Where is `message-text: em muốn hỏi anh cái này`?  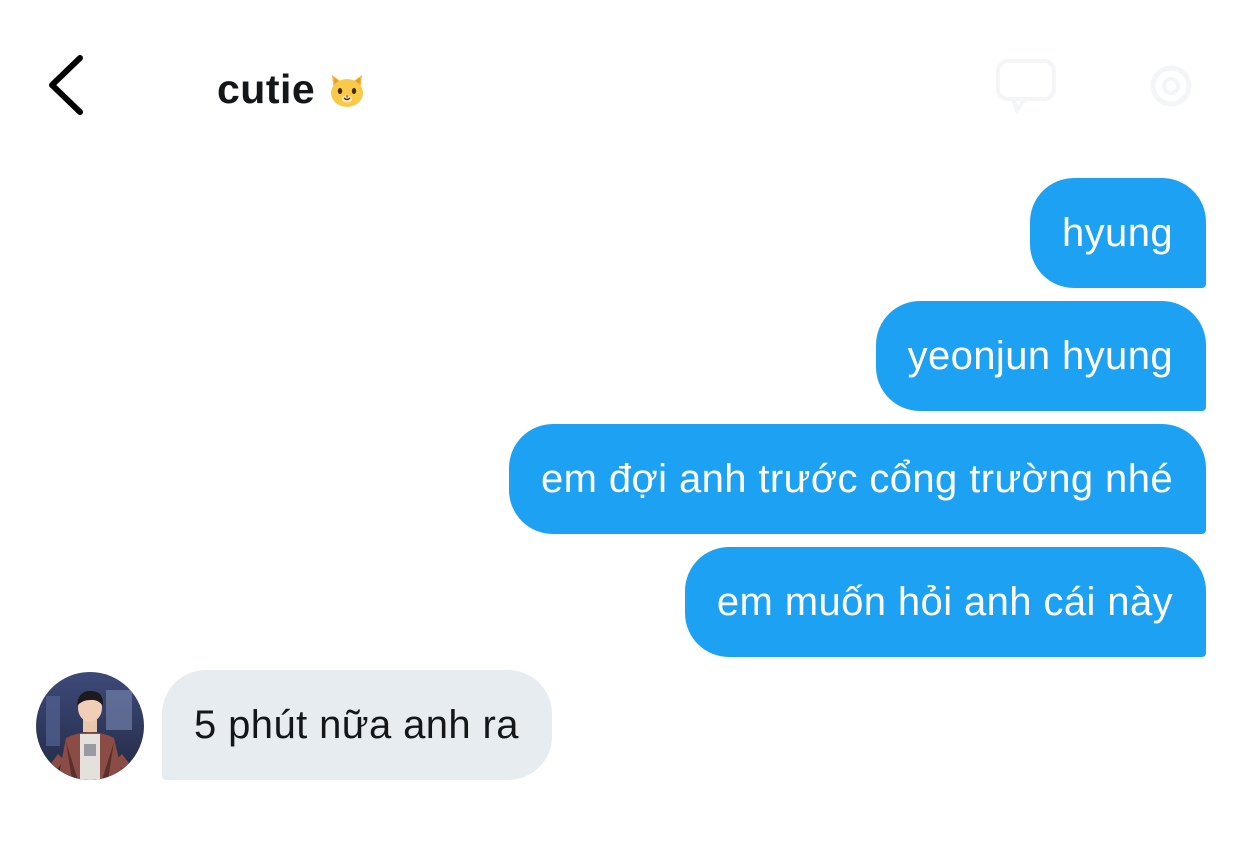
message-text: em muốn hỏi anh cái này is located at coordinates (944, 602).